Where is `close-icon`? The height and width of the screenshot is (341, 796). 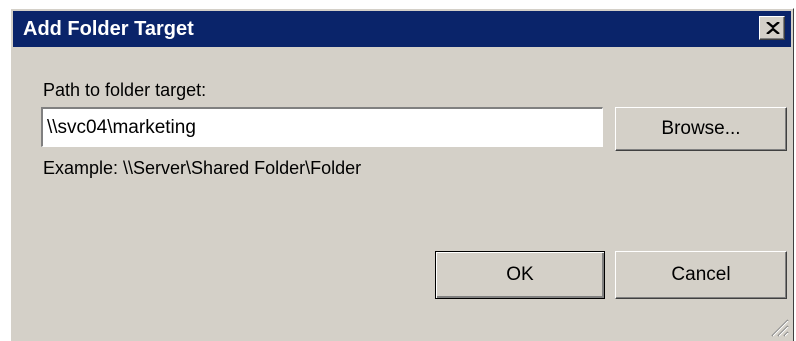
close-icon is located at coordinates (773, 28).